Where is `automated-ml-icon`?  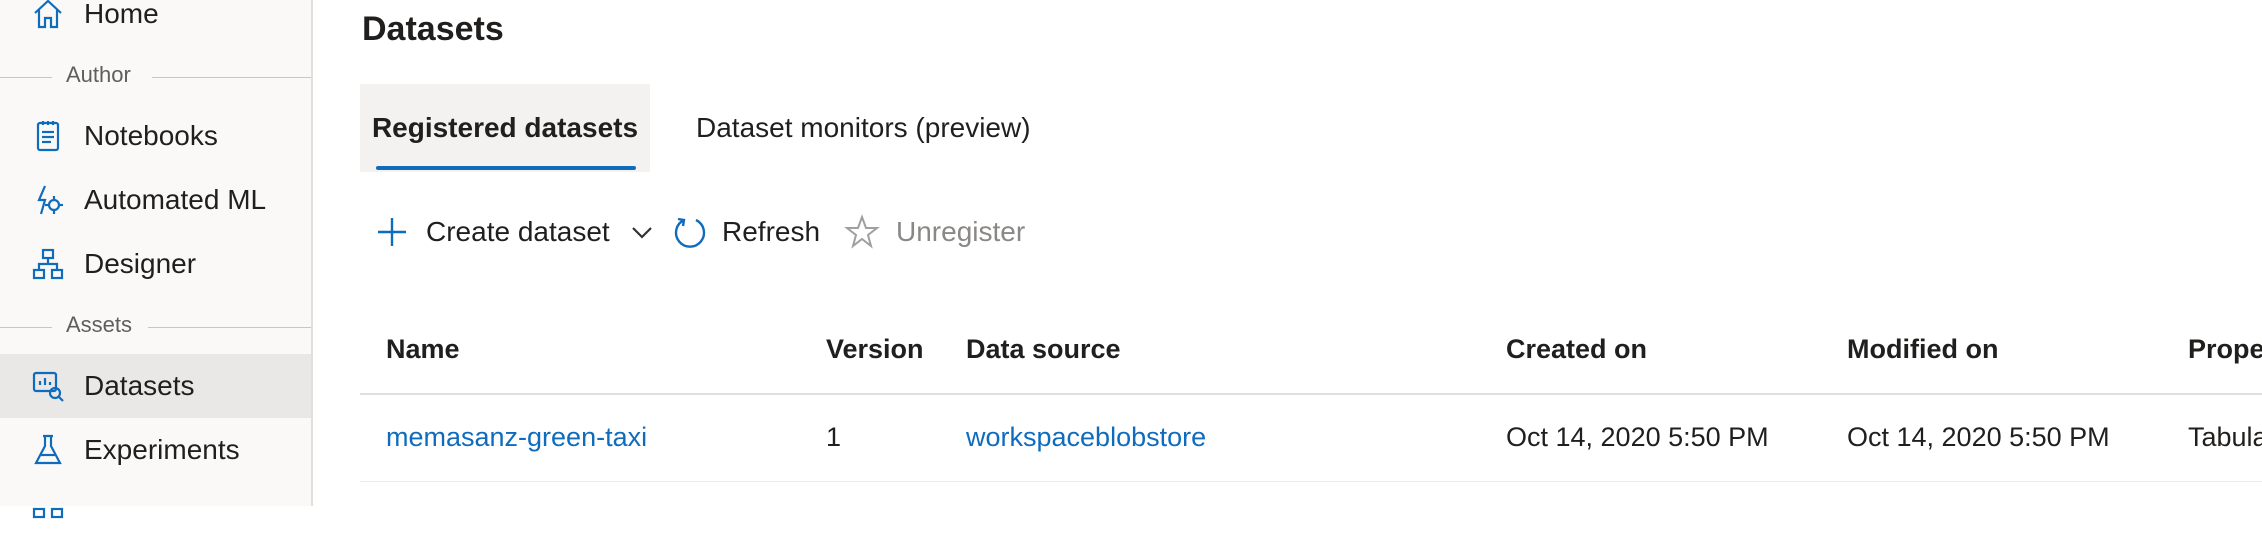 automated-ml-icon is located at coordinates (48, 200).